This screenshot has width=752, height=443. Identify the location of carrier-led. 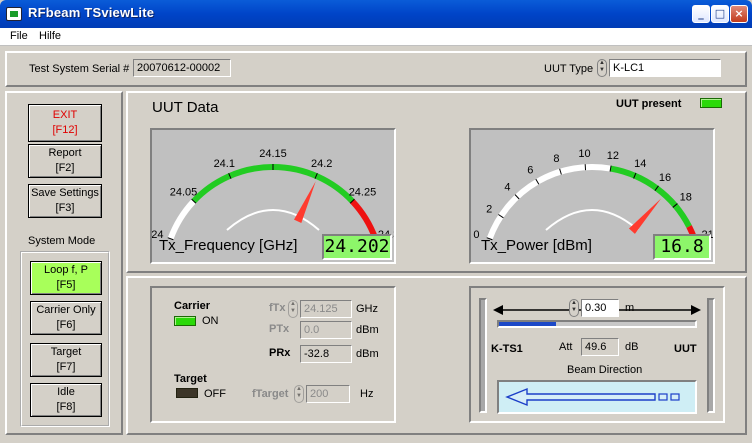
(185, 321).